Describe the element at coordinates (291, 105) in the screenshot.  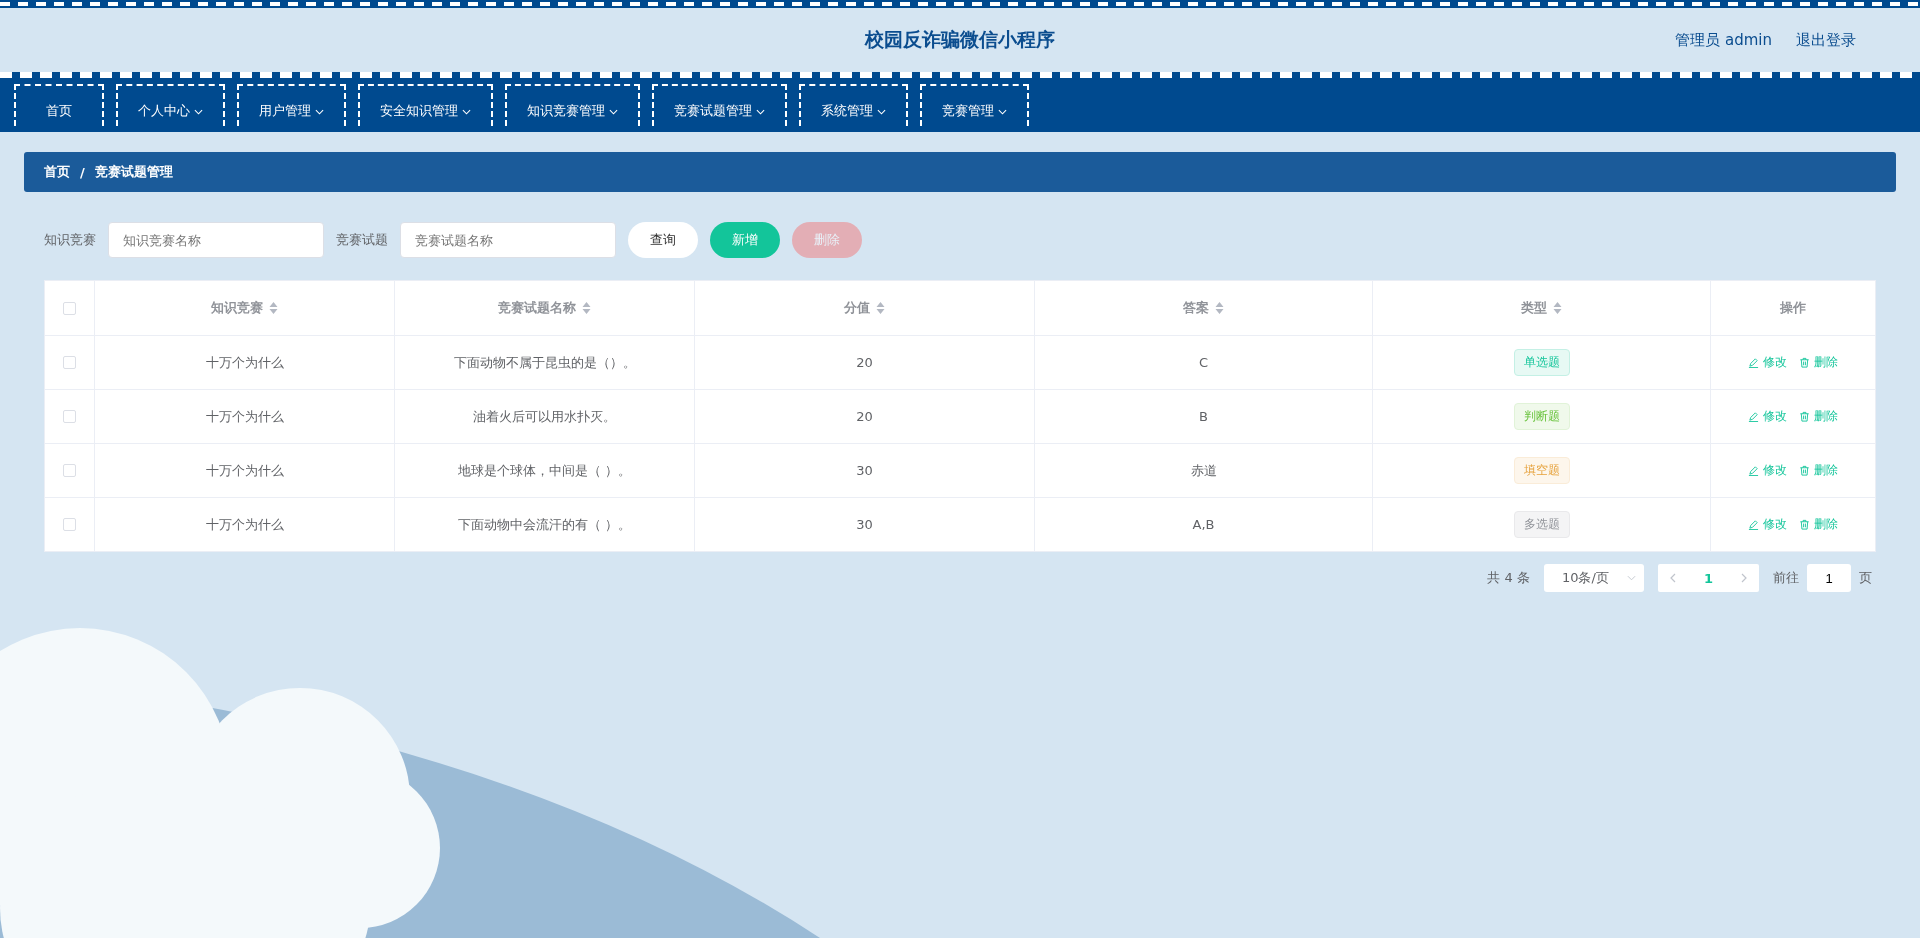
I see `nav-tab: 用户管理` at that location.